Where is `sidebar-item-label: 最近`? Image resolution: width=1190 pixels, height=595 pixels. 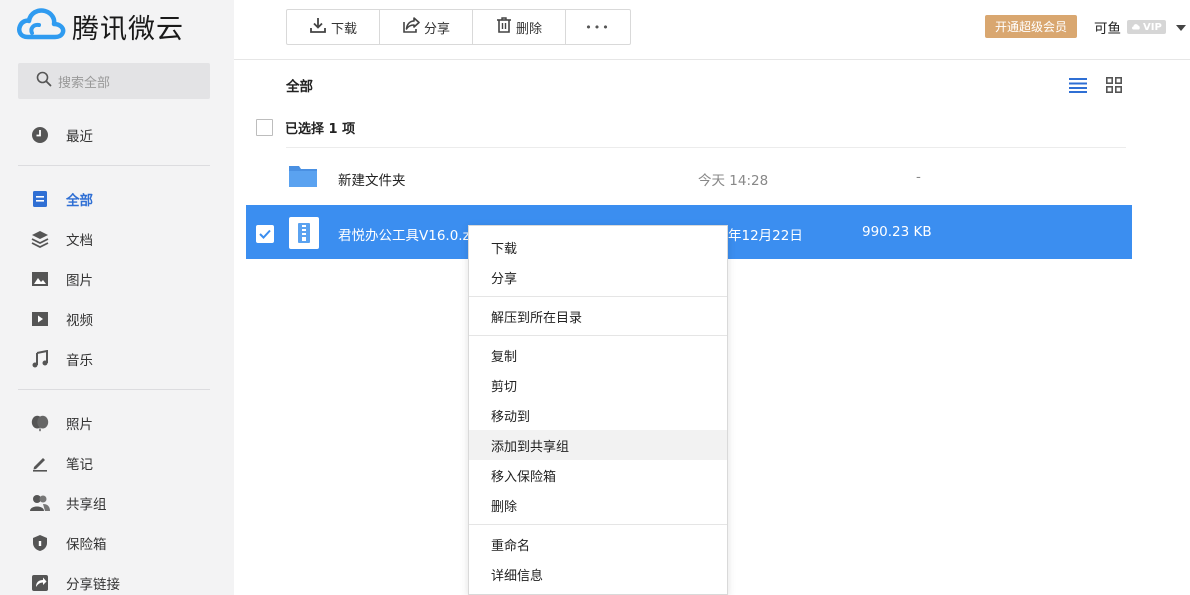
sidebar-item-label: 最近 is located at coordinates (79, 137).